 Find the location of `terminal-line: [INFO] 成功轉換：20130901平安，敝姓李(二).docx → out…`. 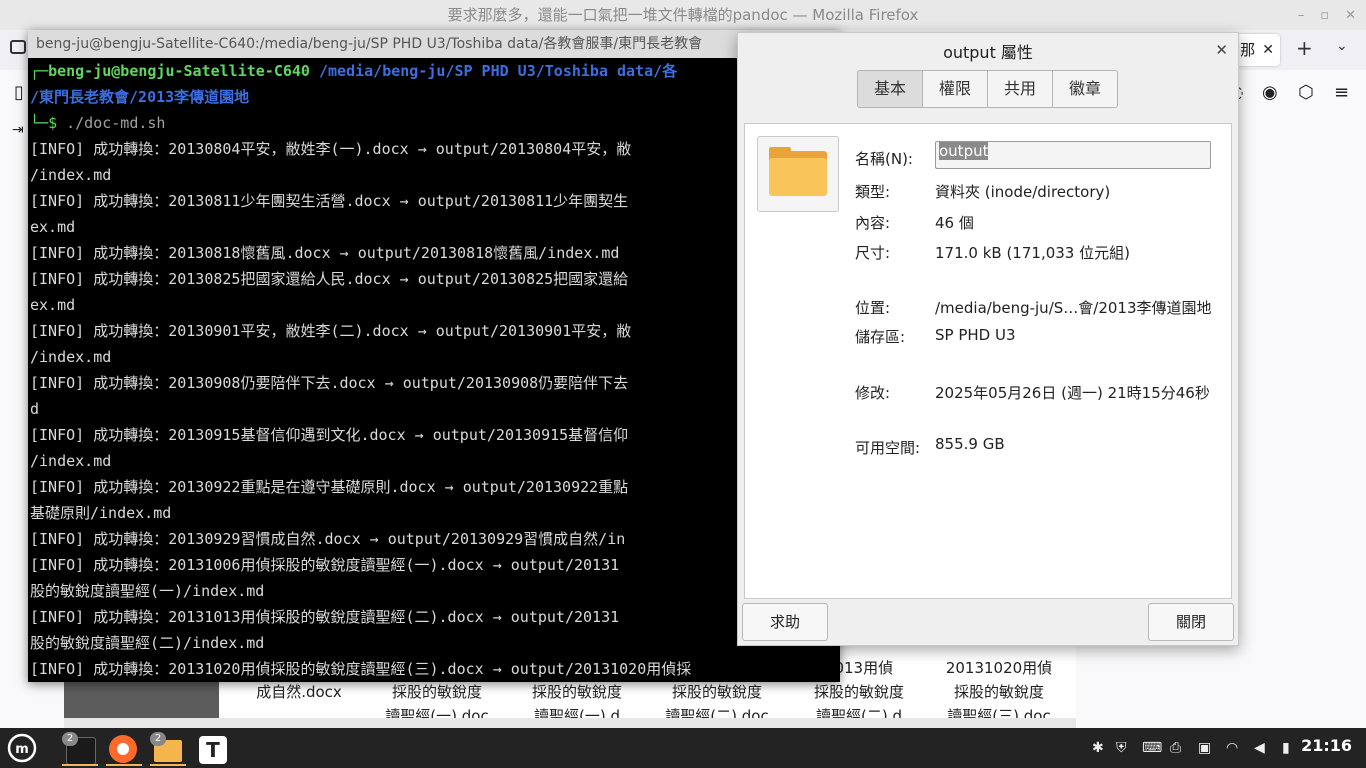

terminal-line: [INFO] 成功轉換：20130901平安，敝姓李(二).docx → out… is located at coordinates (331, 331).